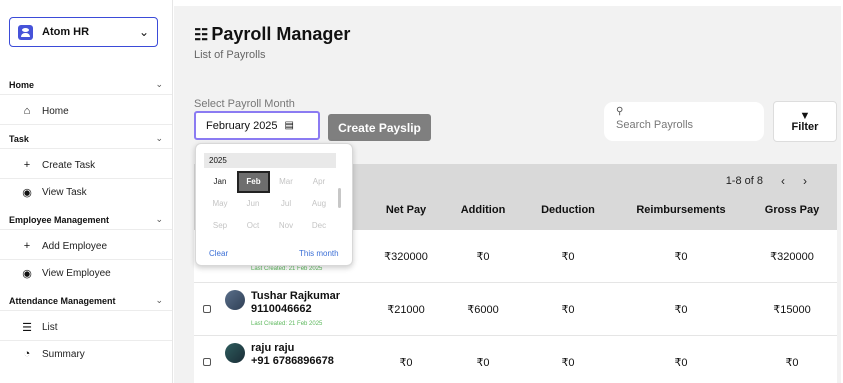 The image size is (843, 383). Describe the element at coordinates (406, 363) in the screenshot. I see `net-pay-cell: ₹0` at that location.